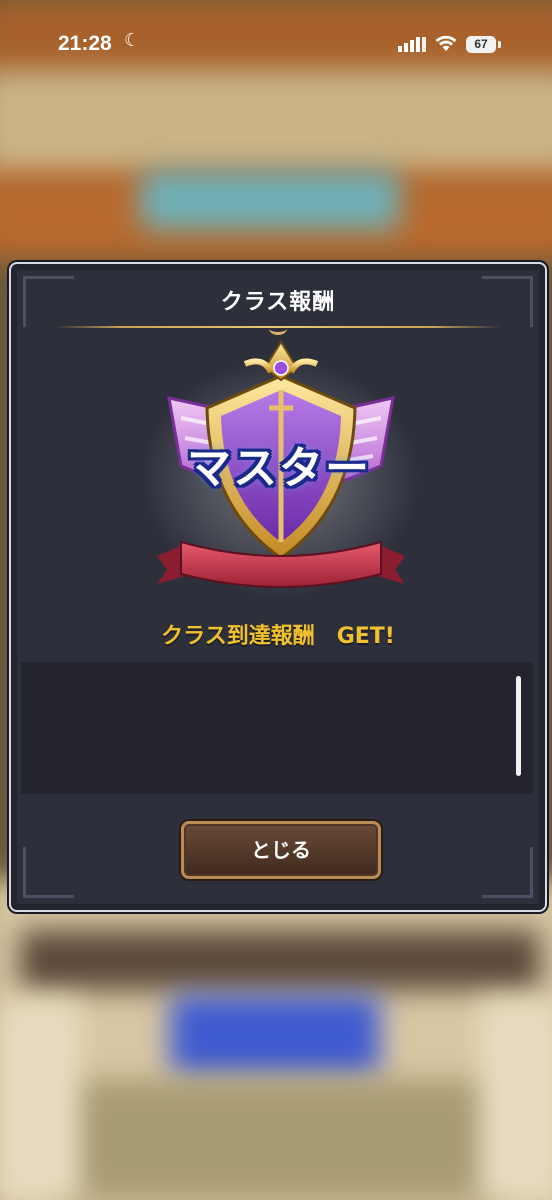 The height and width of the screenshot is (1200, 552). I want to click on reward-list-area, so click(277, 728).